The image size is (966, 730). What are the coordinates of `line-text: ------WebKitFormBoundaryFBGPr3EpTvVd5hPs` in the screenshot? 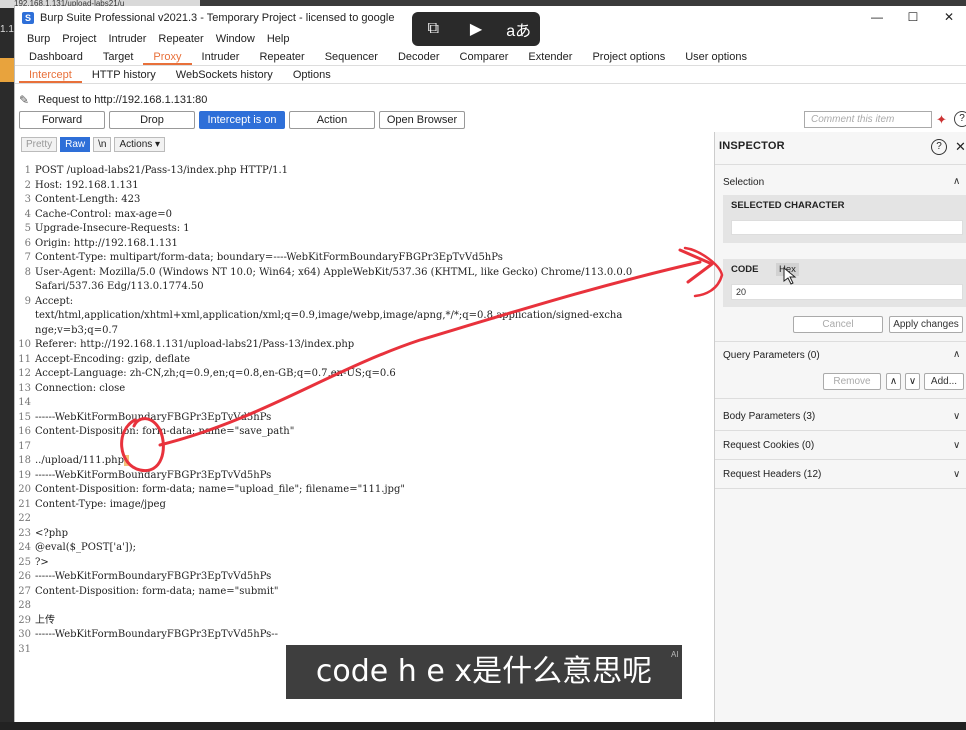 It's located at (153, 475).